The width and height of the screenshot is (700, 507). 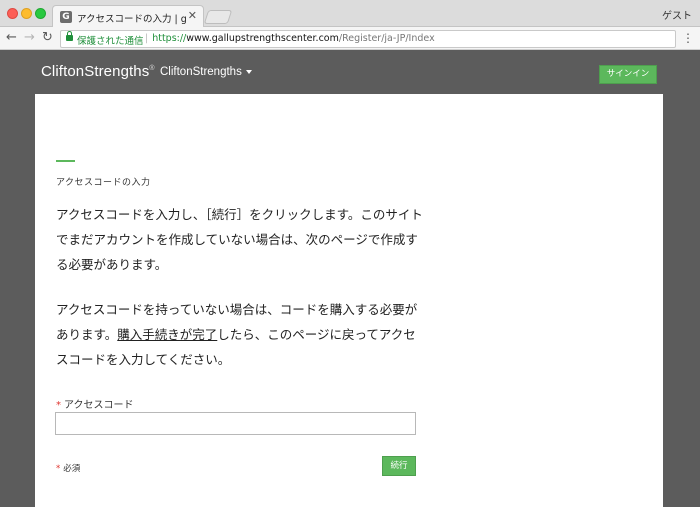 I want to click on cliftonstrengths-logo: CliftonStrengths®, so click(x=98, y=71).